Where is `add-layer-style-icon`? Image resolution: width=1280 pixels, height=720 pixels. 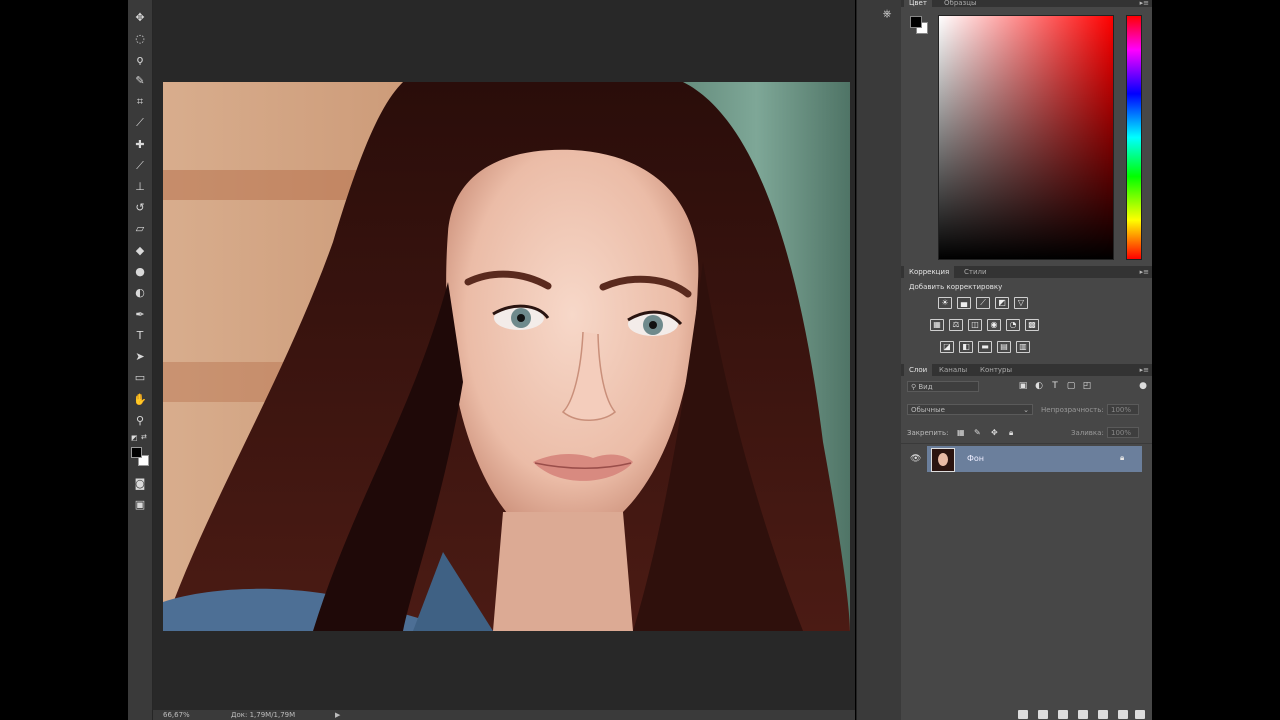 add-layer-style-icon is located at coordinates (1043, 714).